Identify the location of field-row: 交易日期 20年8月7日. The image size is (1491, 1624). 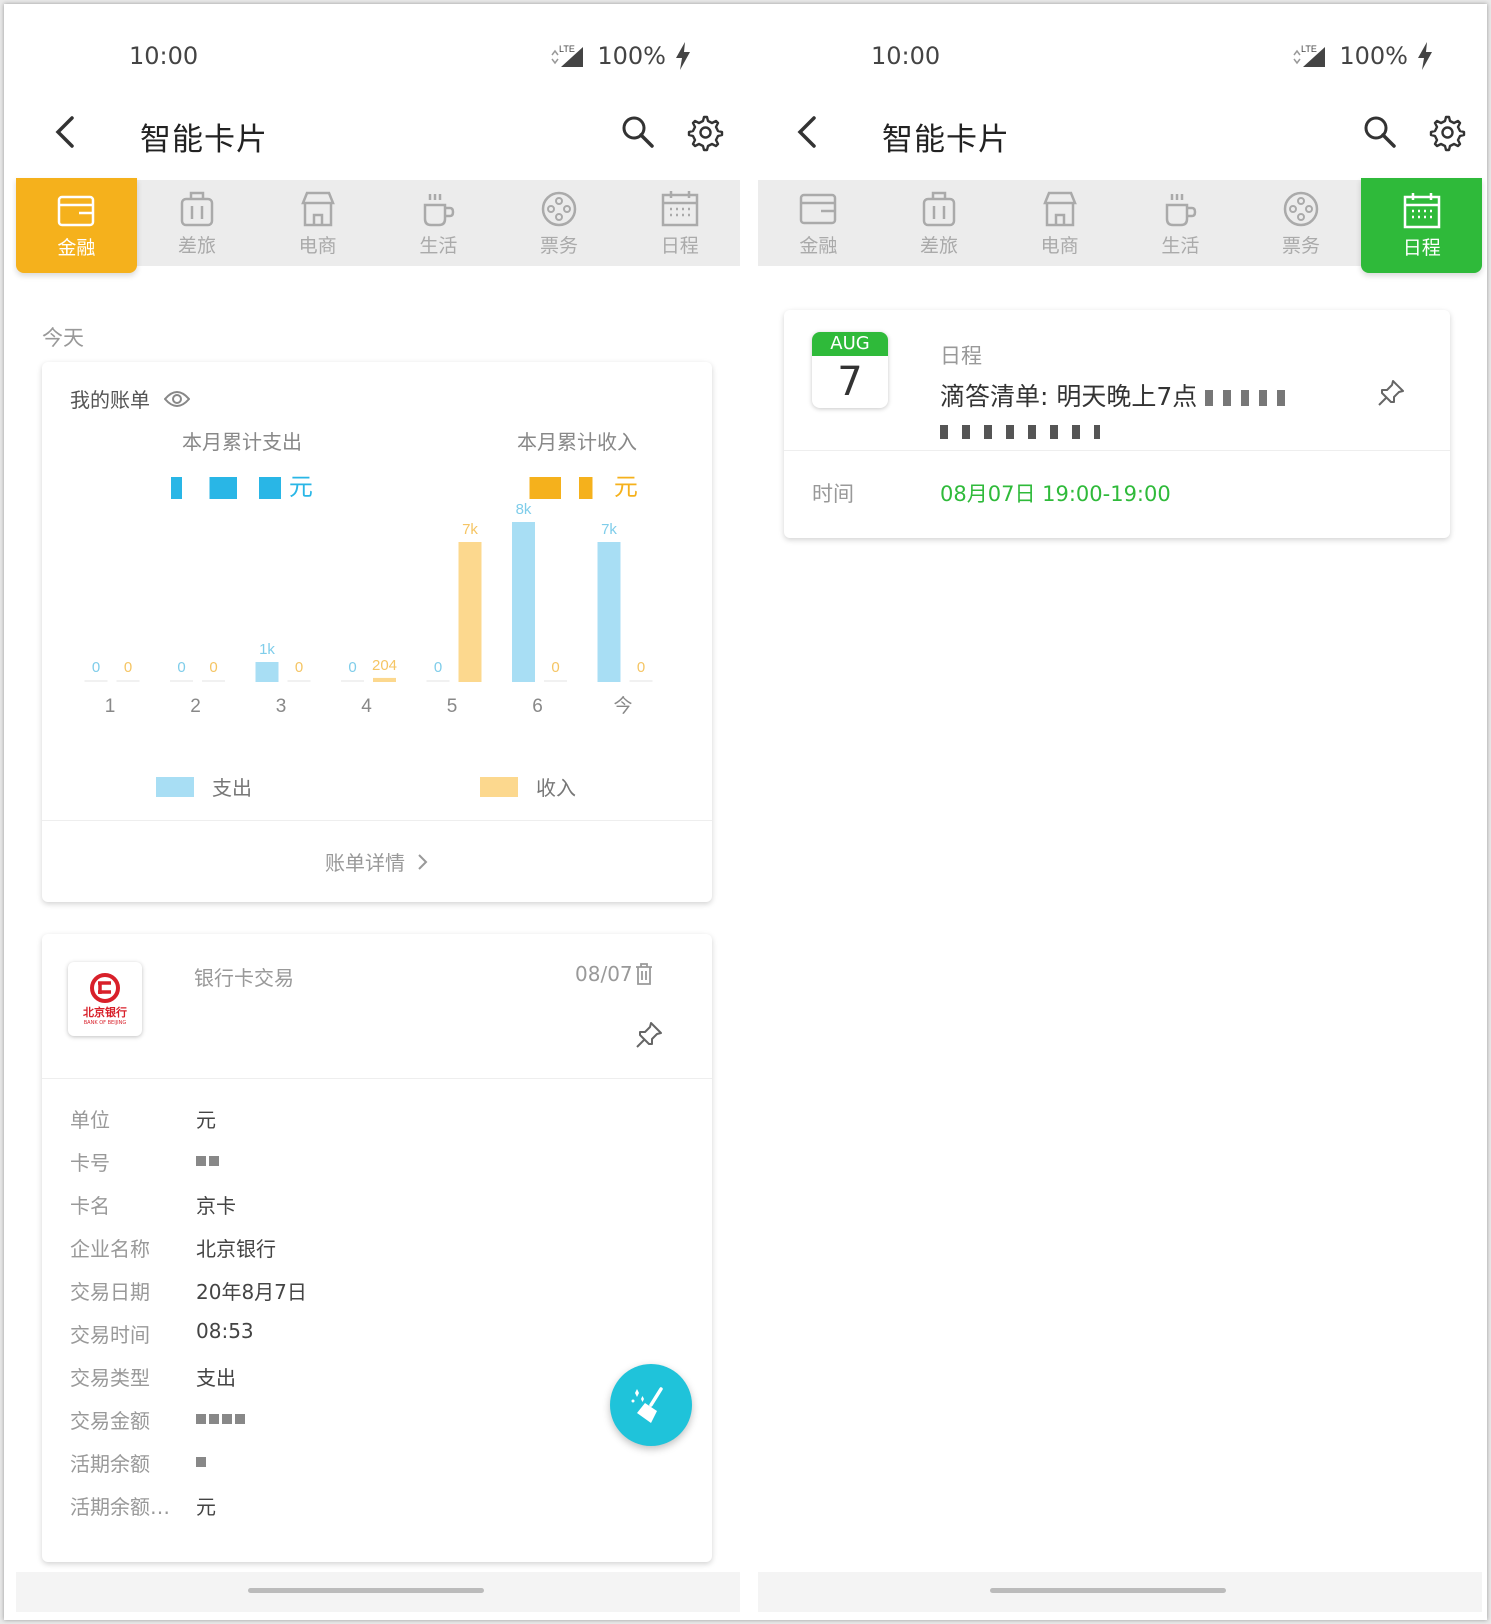
(188, 1290).